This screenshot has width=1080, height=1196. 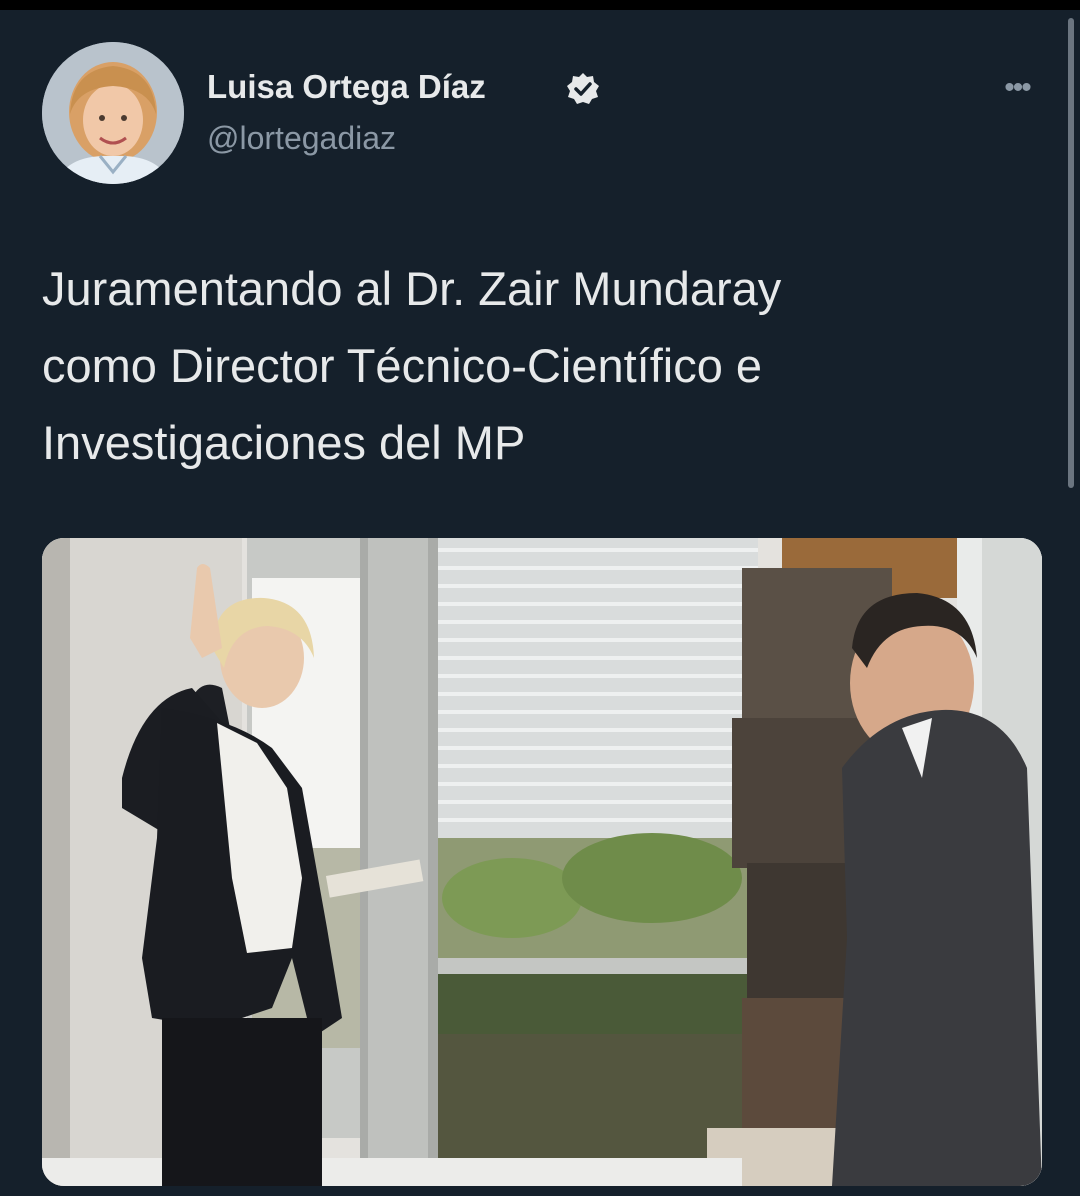 I want to click on author-avatar, so click(x=113, y=113).